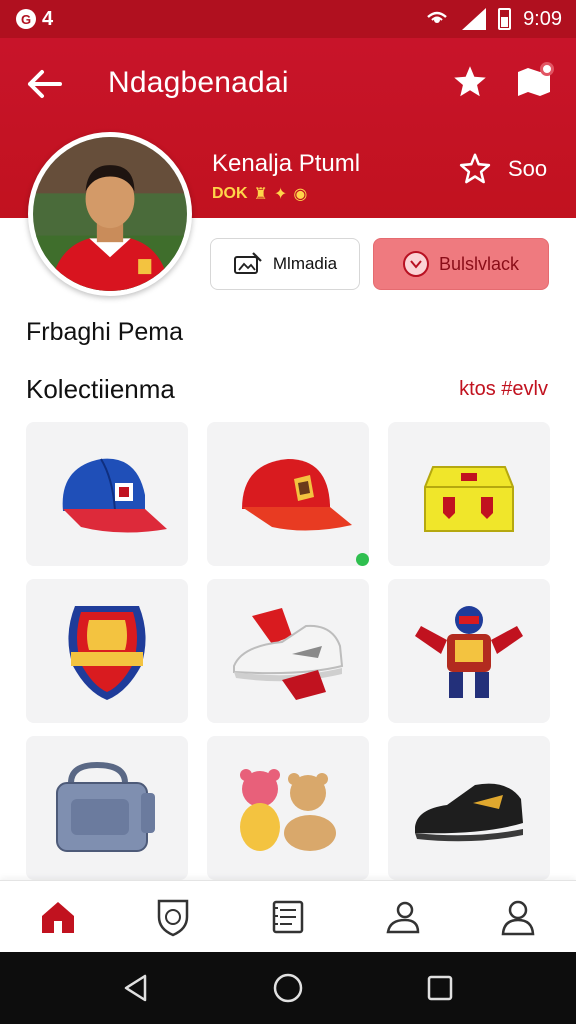  I want to click on star-count: Soo, so click(502, 169).